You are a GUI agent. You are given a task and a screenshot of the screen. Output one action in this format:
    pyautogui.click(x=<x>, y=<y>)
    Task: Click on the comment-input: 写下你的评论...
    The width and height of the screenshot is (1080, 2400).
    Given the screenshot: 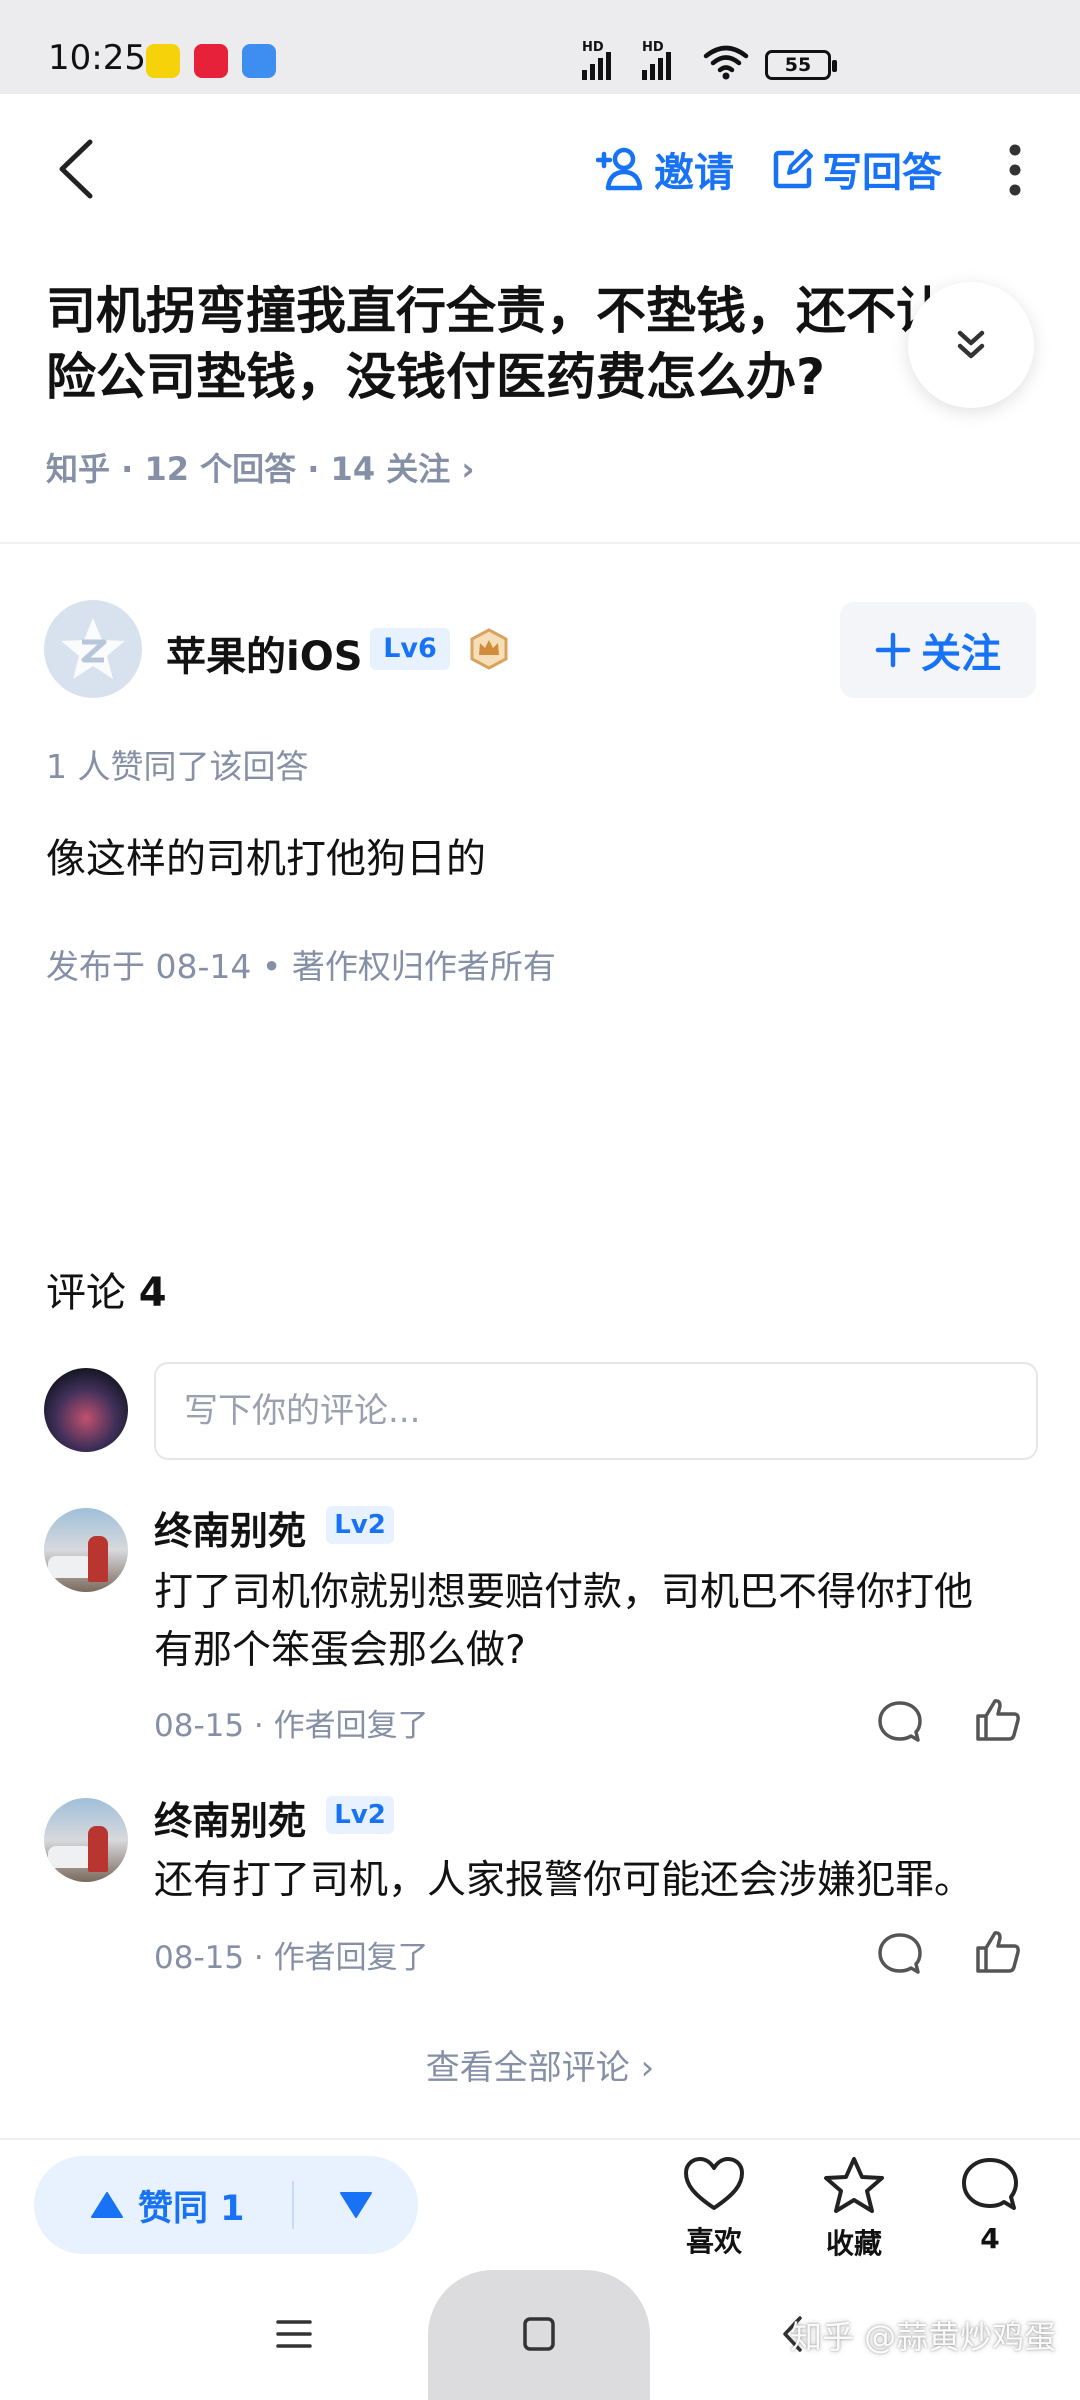 What is the action you would take?
    pyautogui.click(x=596, y=1411)
    